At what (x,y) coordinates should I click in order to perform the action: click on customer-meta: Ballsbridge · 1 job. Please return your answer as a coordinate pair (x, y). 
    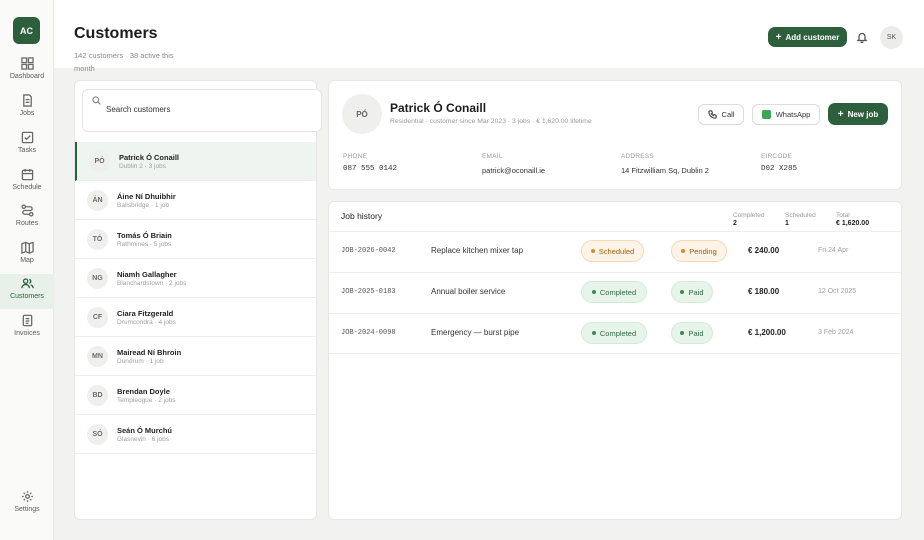
    Looking at the image, I should click on (143, 205).